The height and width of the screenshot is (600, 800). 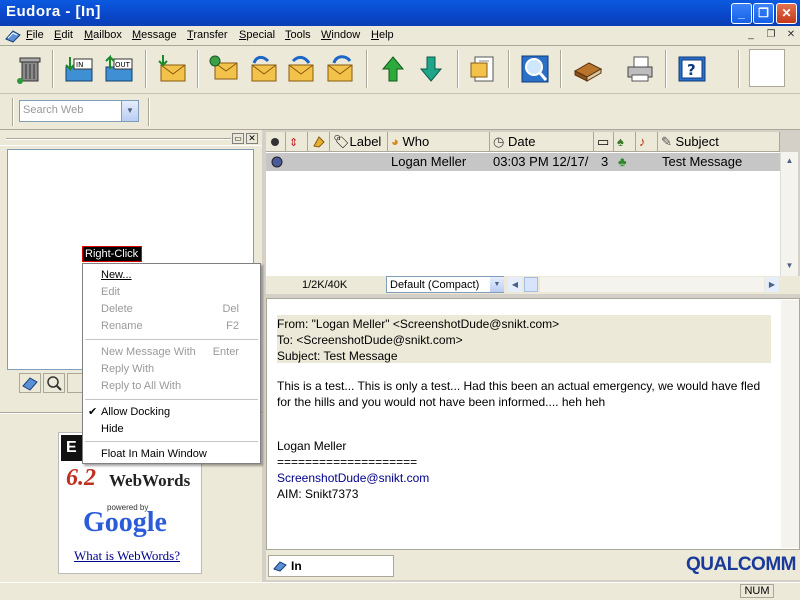 I want to click on trash-button, so click(x=29, y=69).